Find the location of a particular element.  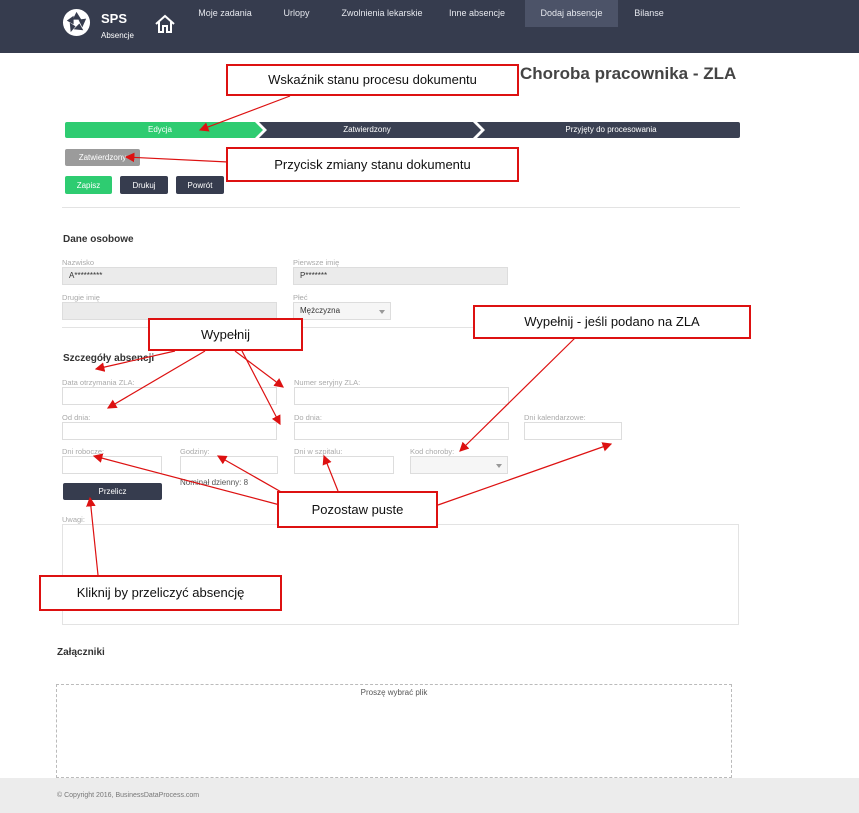

step-zatwierdzony: Zatwierdzony is located at coordinates (367, 129).